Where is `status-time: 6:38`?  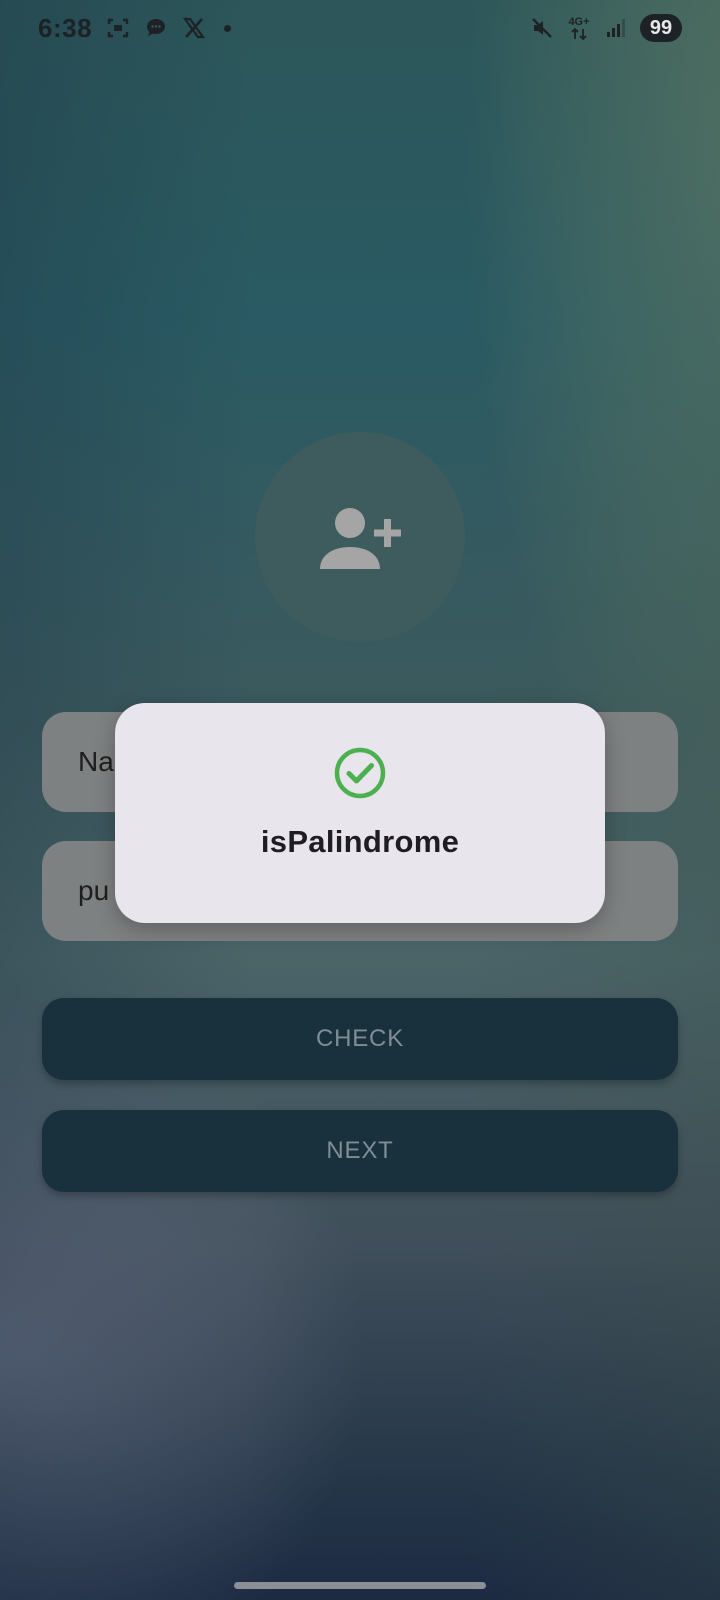
status-time: 6:38 is located at coordinates (65, 27).